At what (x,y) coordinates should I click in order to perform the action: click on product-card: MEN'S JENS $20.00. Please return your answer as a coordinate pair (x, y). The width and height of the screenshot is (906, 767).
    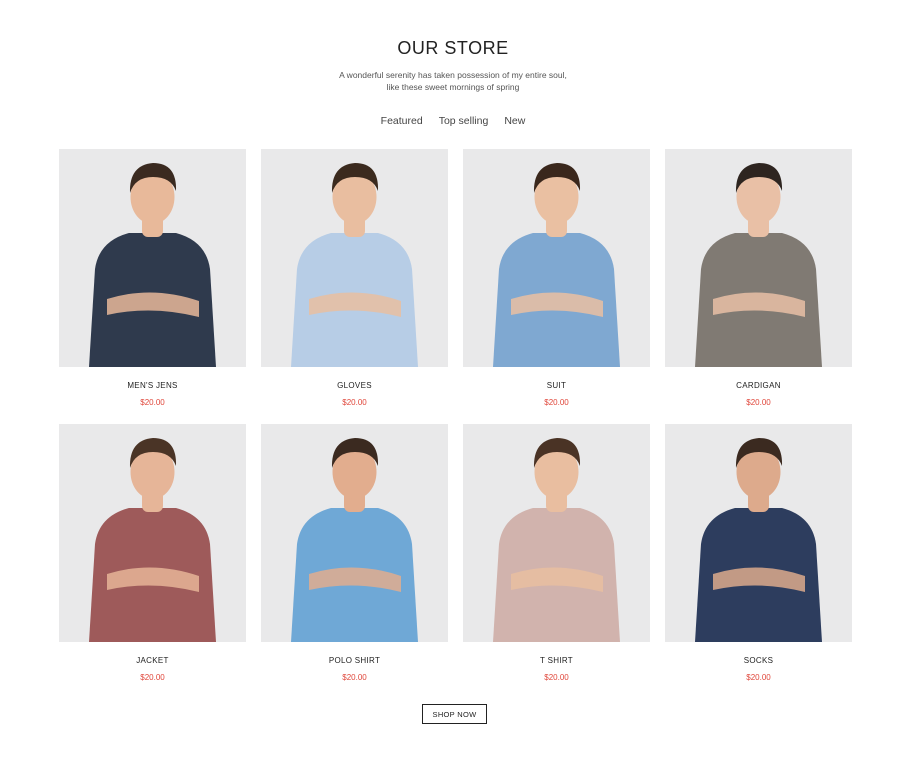
    Looking at the image, I should click on (152, 281).